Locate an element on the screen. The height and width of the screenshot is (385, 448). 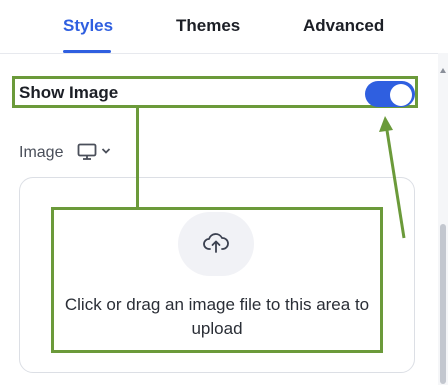
tab-styles: Styles is located at coordinates (88, 26).